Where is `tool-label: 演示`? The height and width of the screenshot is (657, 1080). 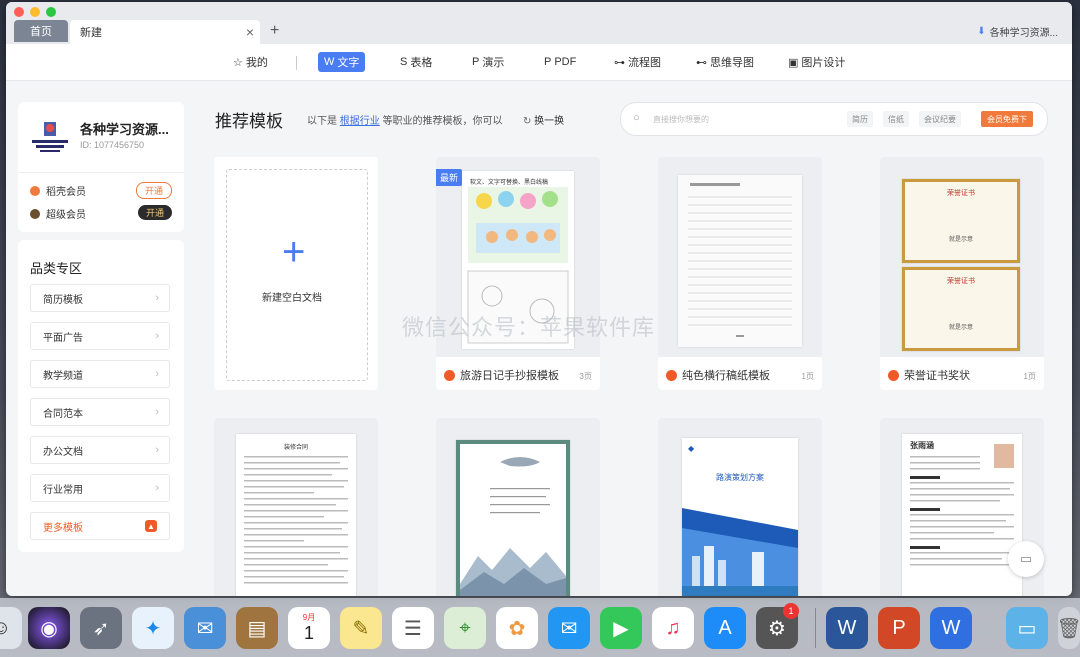 tool-label: 演示 is located at coordinates (493, 63).